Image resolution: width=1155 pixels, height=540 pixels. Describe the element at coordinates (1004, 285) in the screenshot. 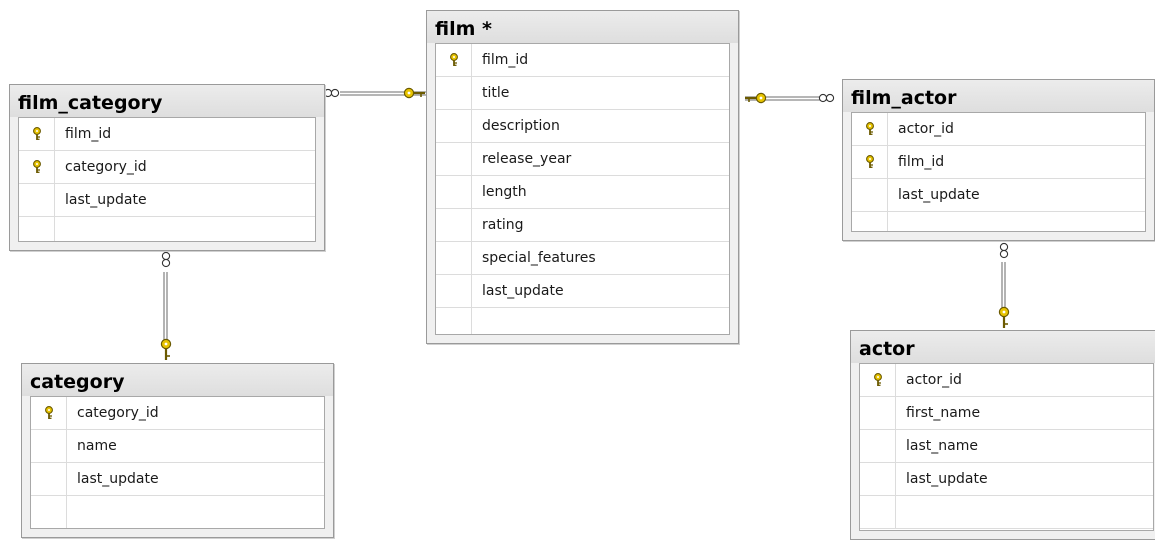

I see `rel-film-actor-to-actor` at that location.